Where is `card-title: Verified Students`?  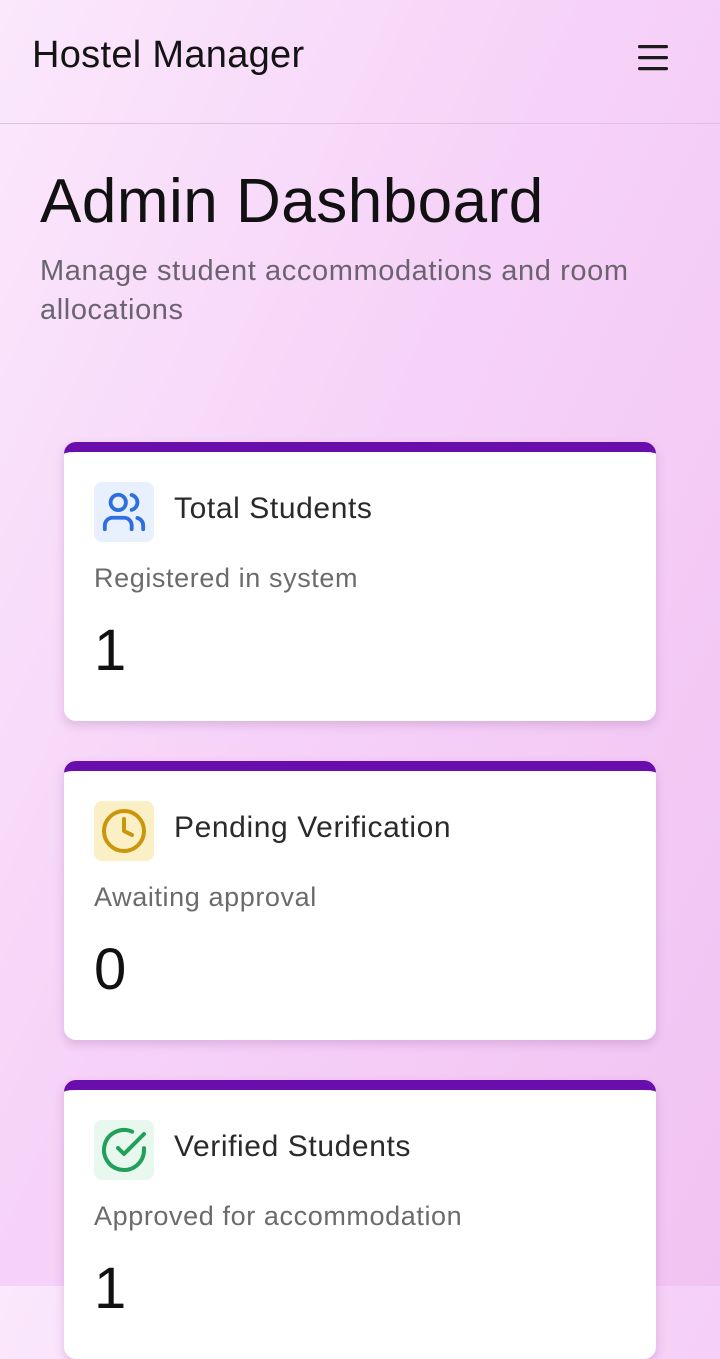 card-title: Verified Students is located at coordinates (293, 1146).